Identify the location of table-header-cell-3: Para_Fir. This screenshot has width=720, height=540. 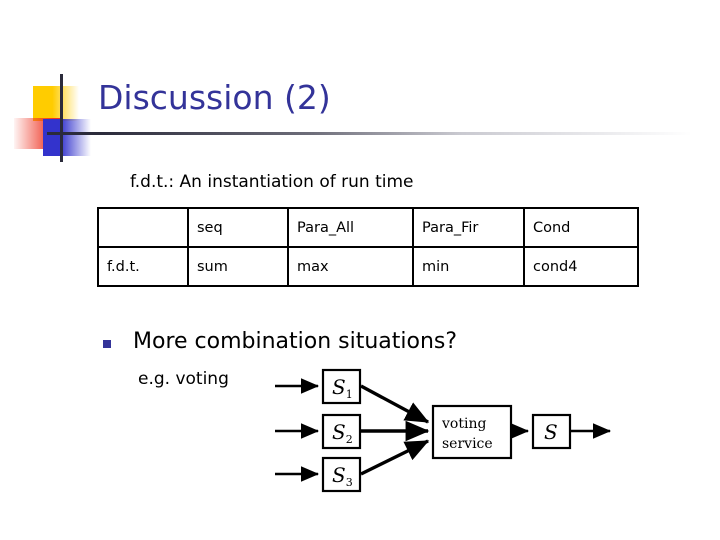
(468, 227).